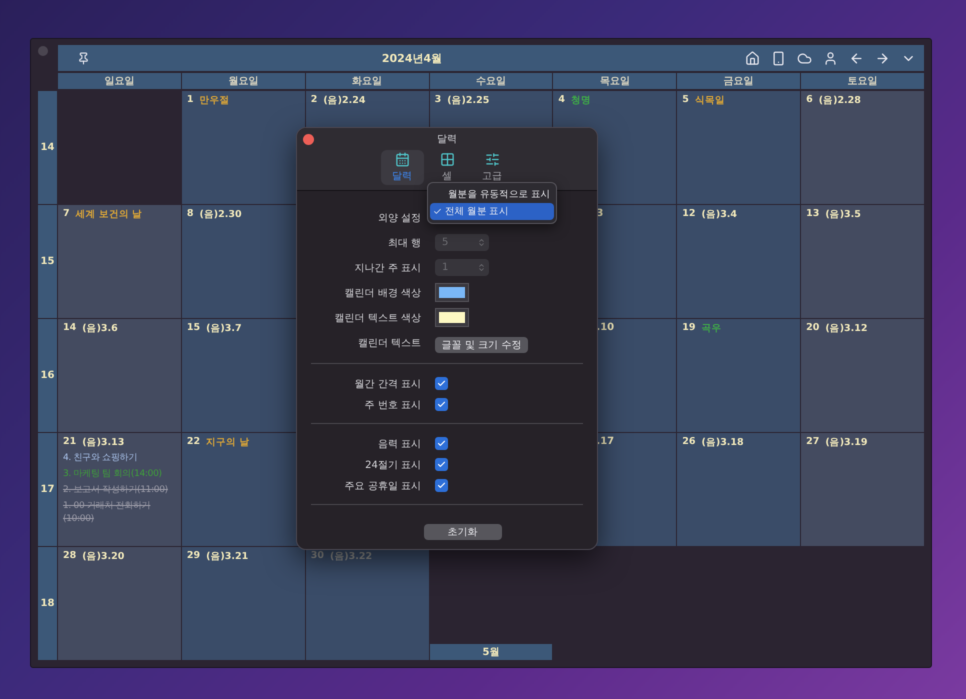  I want to click on day-cell: 19 곡우, so click(738, 375).